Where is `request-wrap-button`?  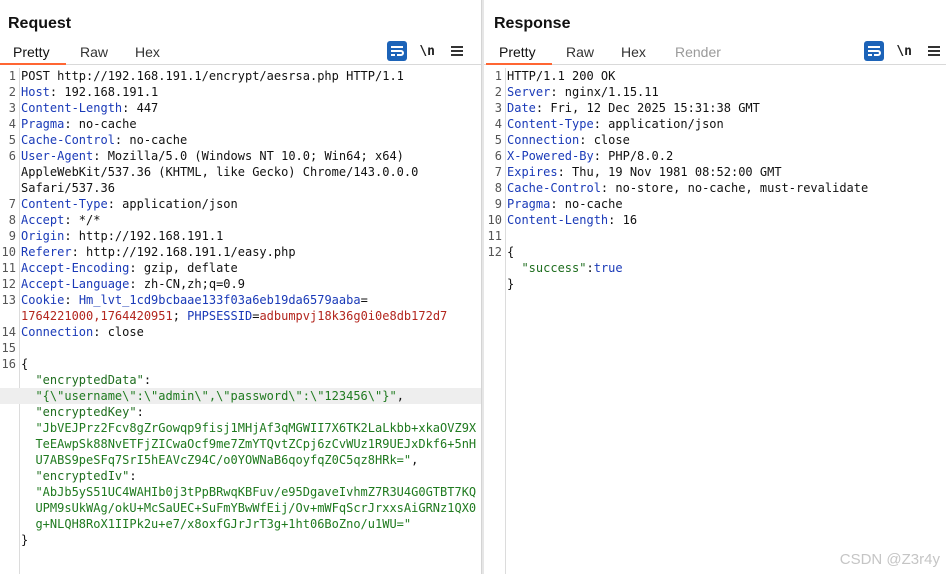 request-wrap-button is located at coordinates (397, 51).